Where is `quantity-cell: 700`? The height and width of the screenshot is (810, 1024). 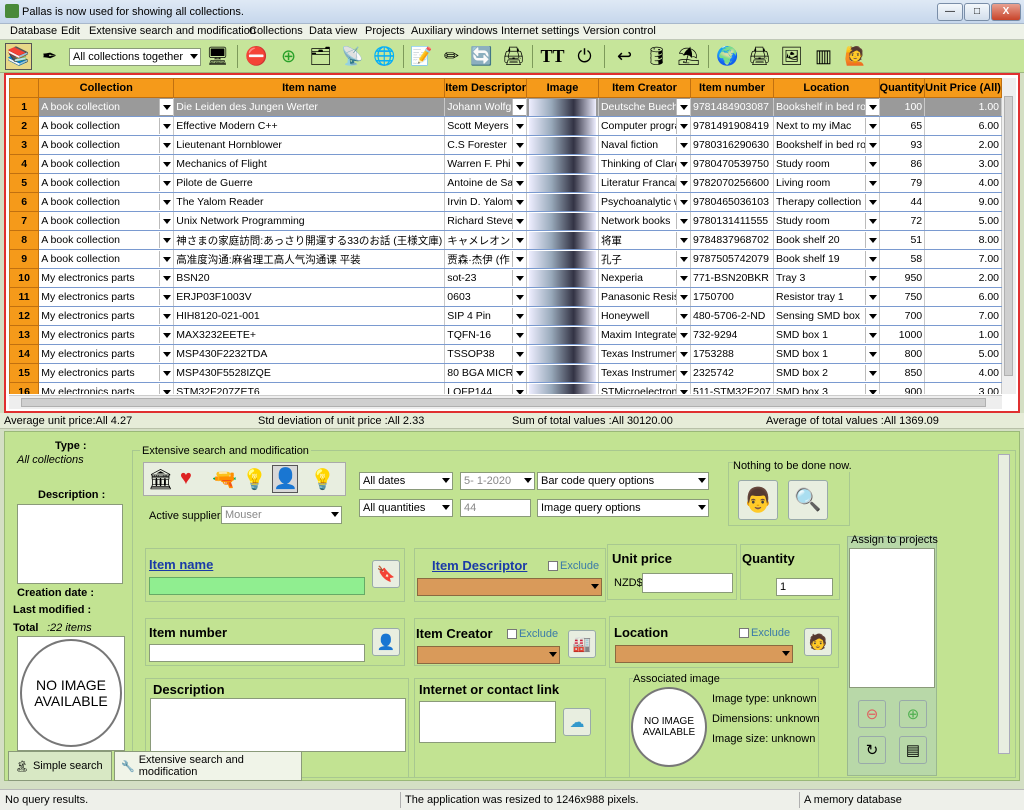 quantity-cell: 700 is located at coordinates (902, 316).